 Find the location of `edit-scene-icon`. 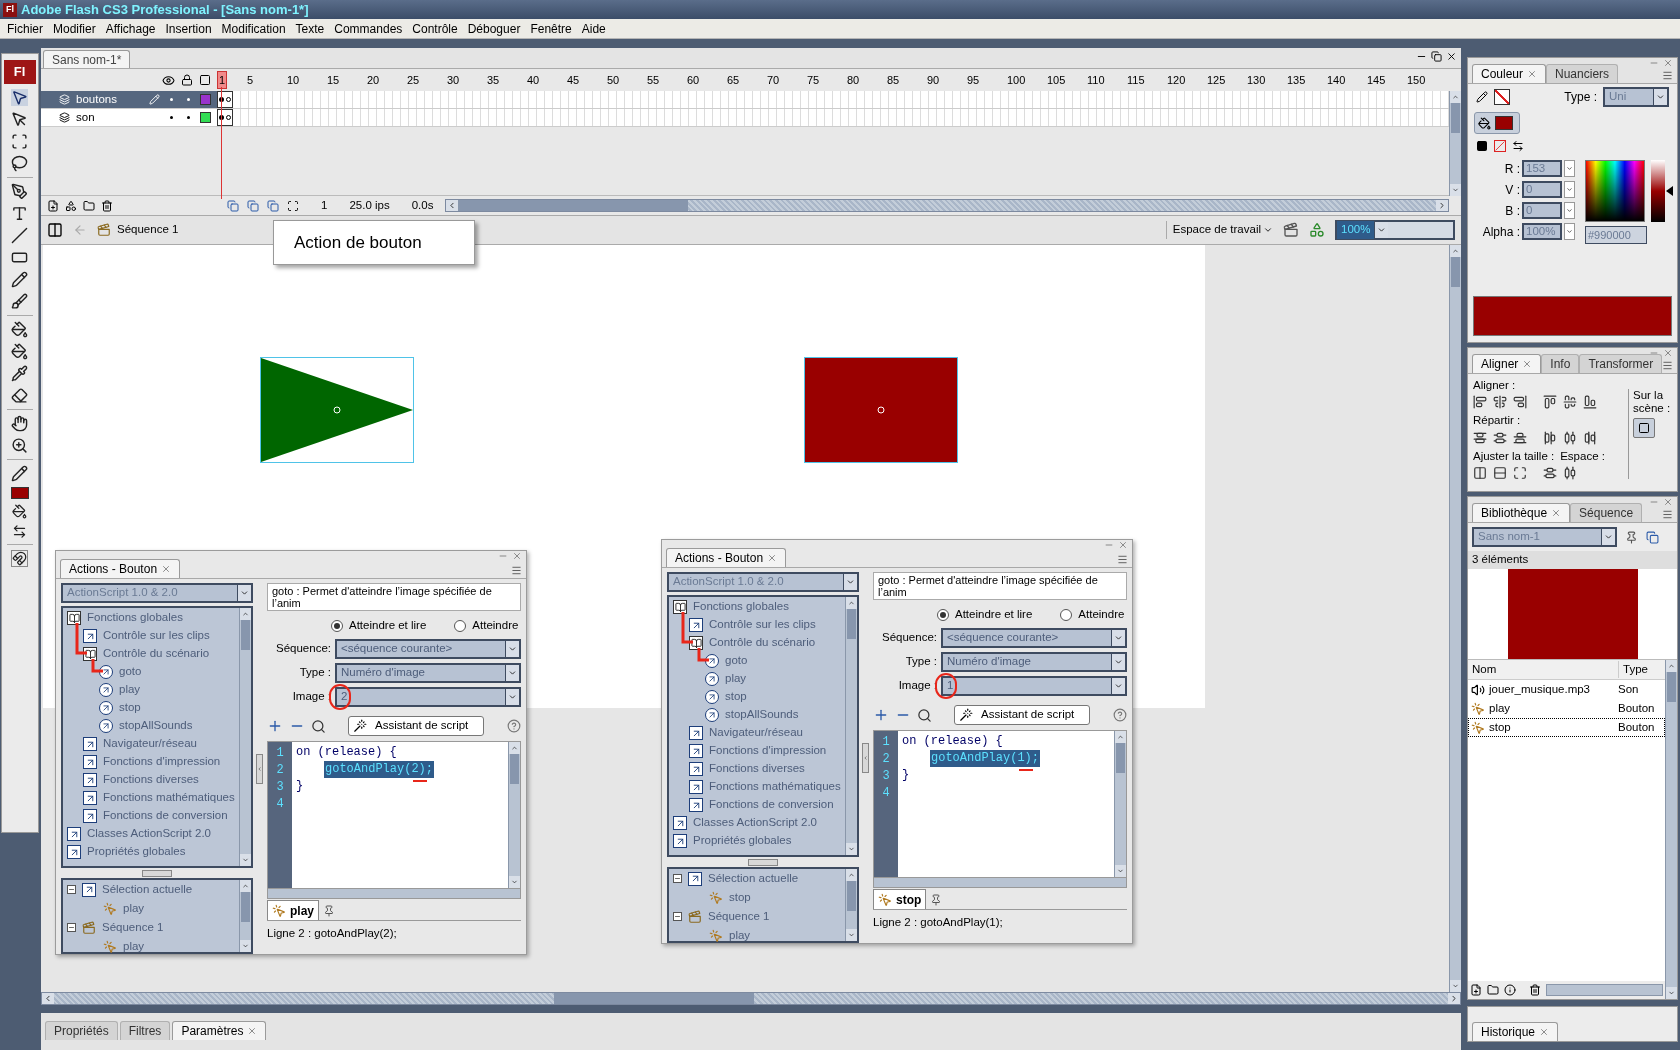

edit-scene-icon is located at coordinates (1291, 230).